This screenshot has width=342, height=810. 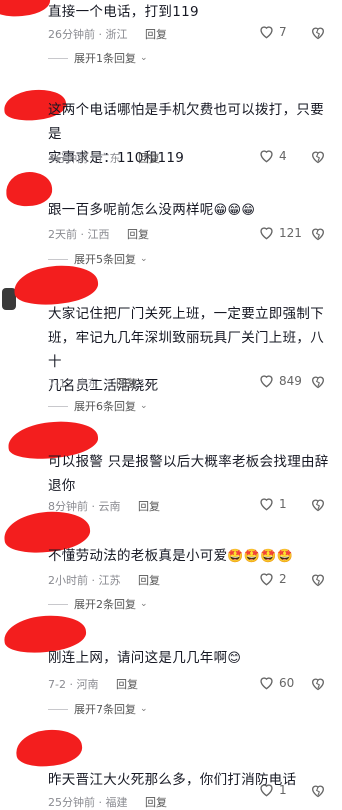 I want to click on comment-item: 刚连上网，请问这是几几年啊😊 7-2 · 河南 回复 60 展开7条回复 ⌄, so click(x=171, y=668).